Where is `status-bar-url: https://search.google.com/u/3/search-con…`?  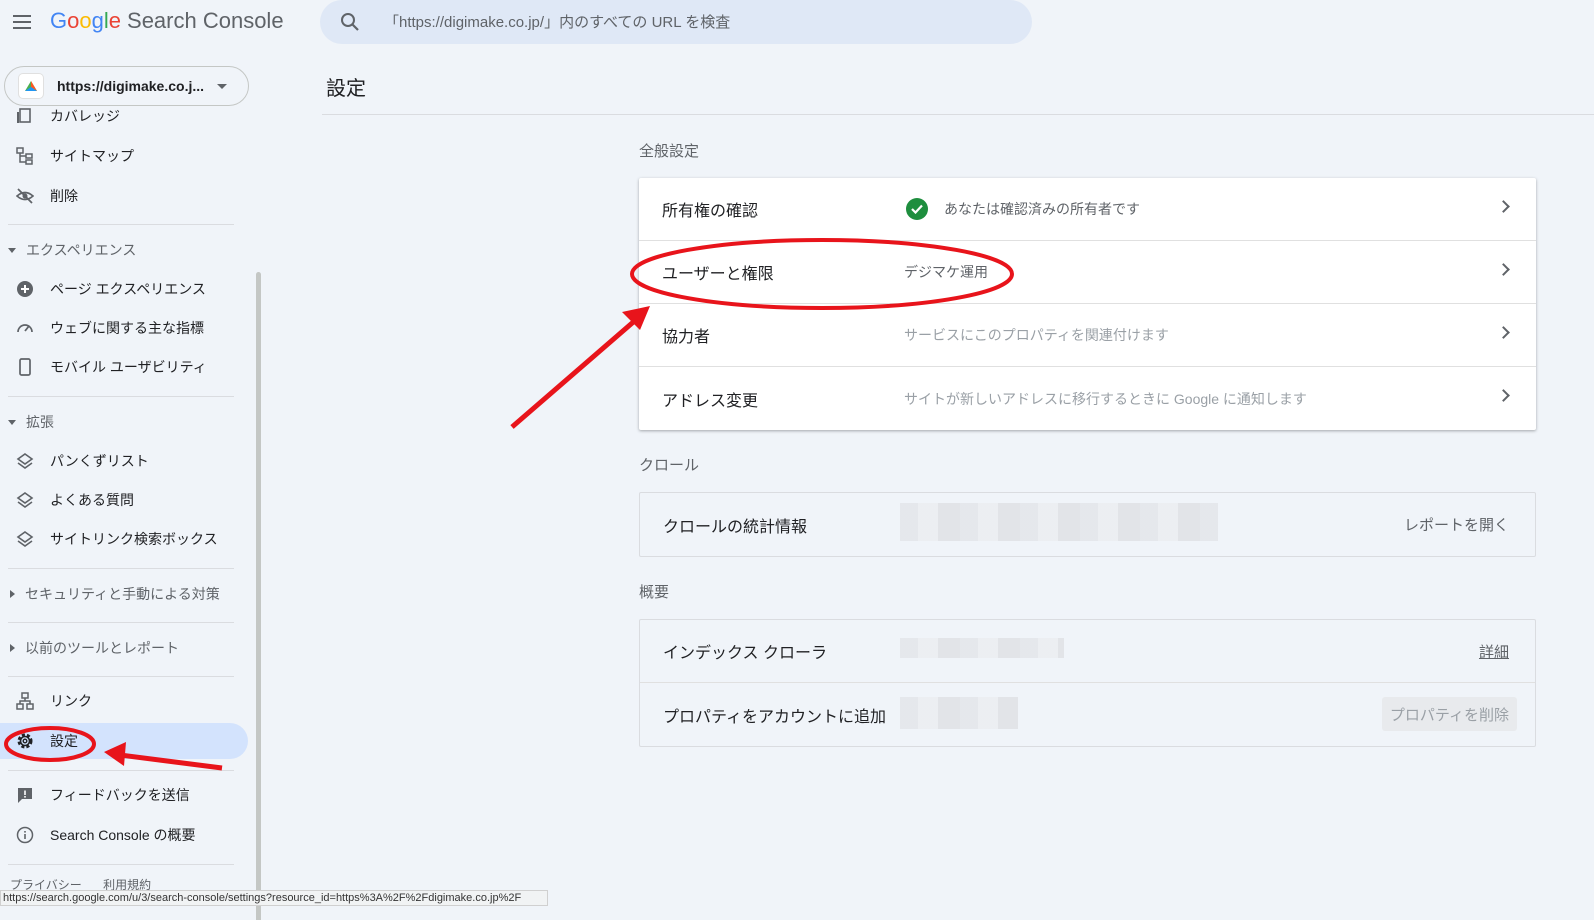
status-bar-url: https://search.google.com/u/3/search-con… is located at coordinates (274, 898).